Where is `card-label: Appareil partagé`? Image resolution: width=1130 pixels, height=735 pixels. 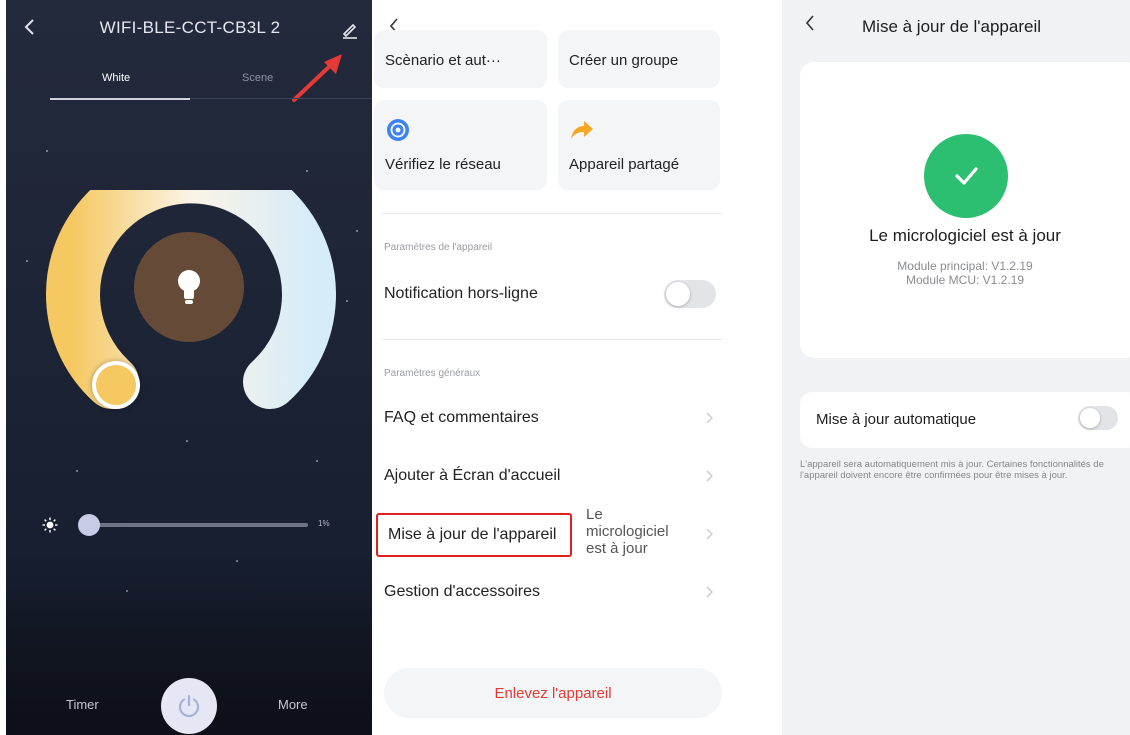
card-label: Appareil partagé is located at coordinates (624, 164).